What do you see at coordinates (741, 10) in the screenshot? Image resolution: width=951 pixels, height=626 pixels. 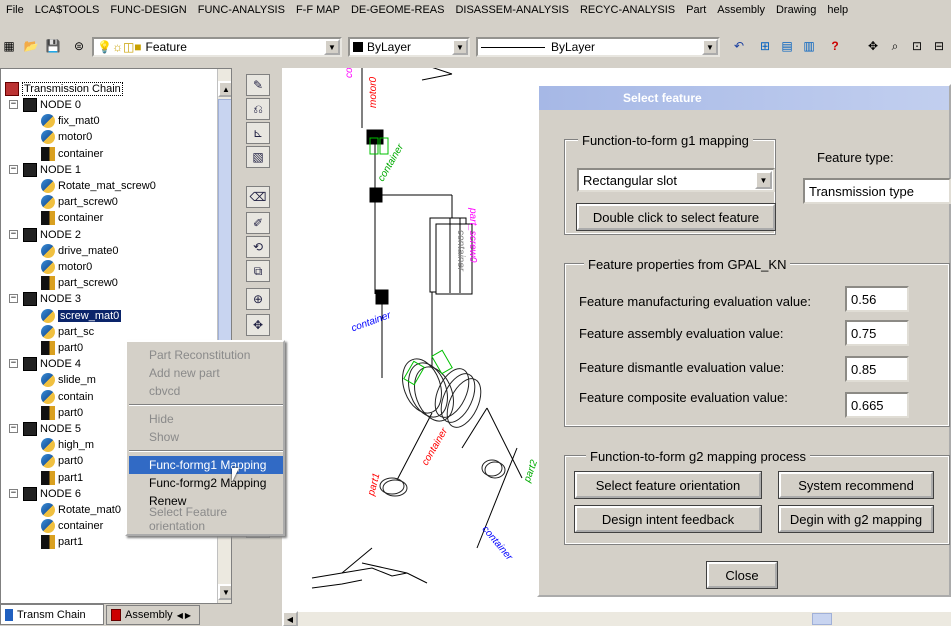 I see `menu-item: Assembly` at bounding box center [741, 10].